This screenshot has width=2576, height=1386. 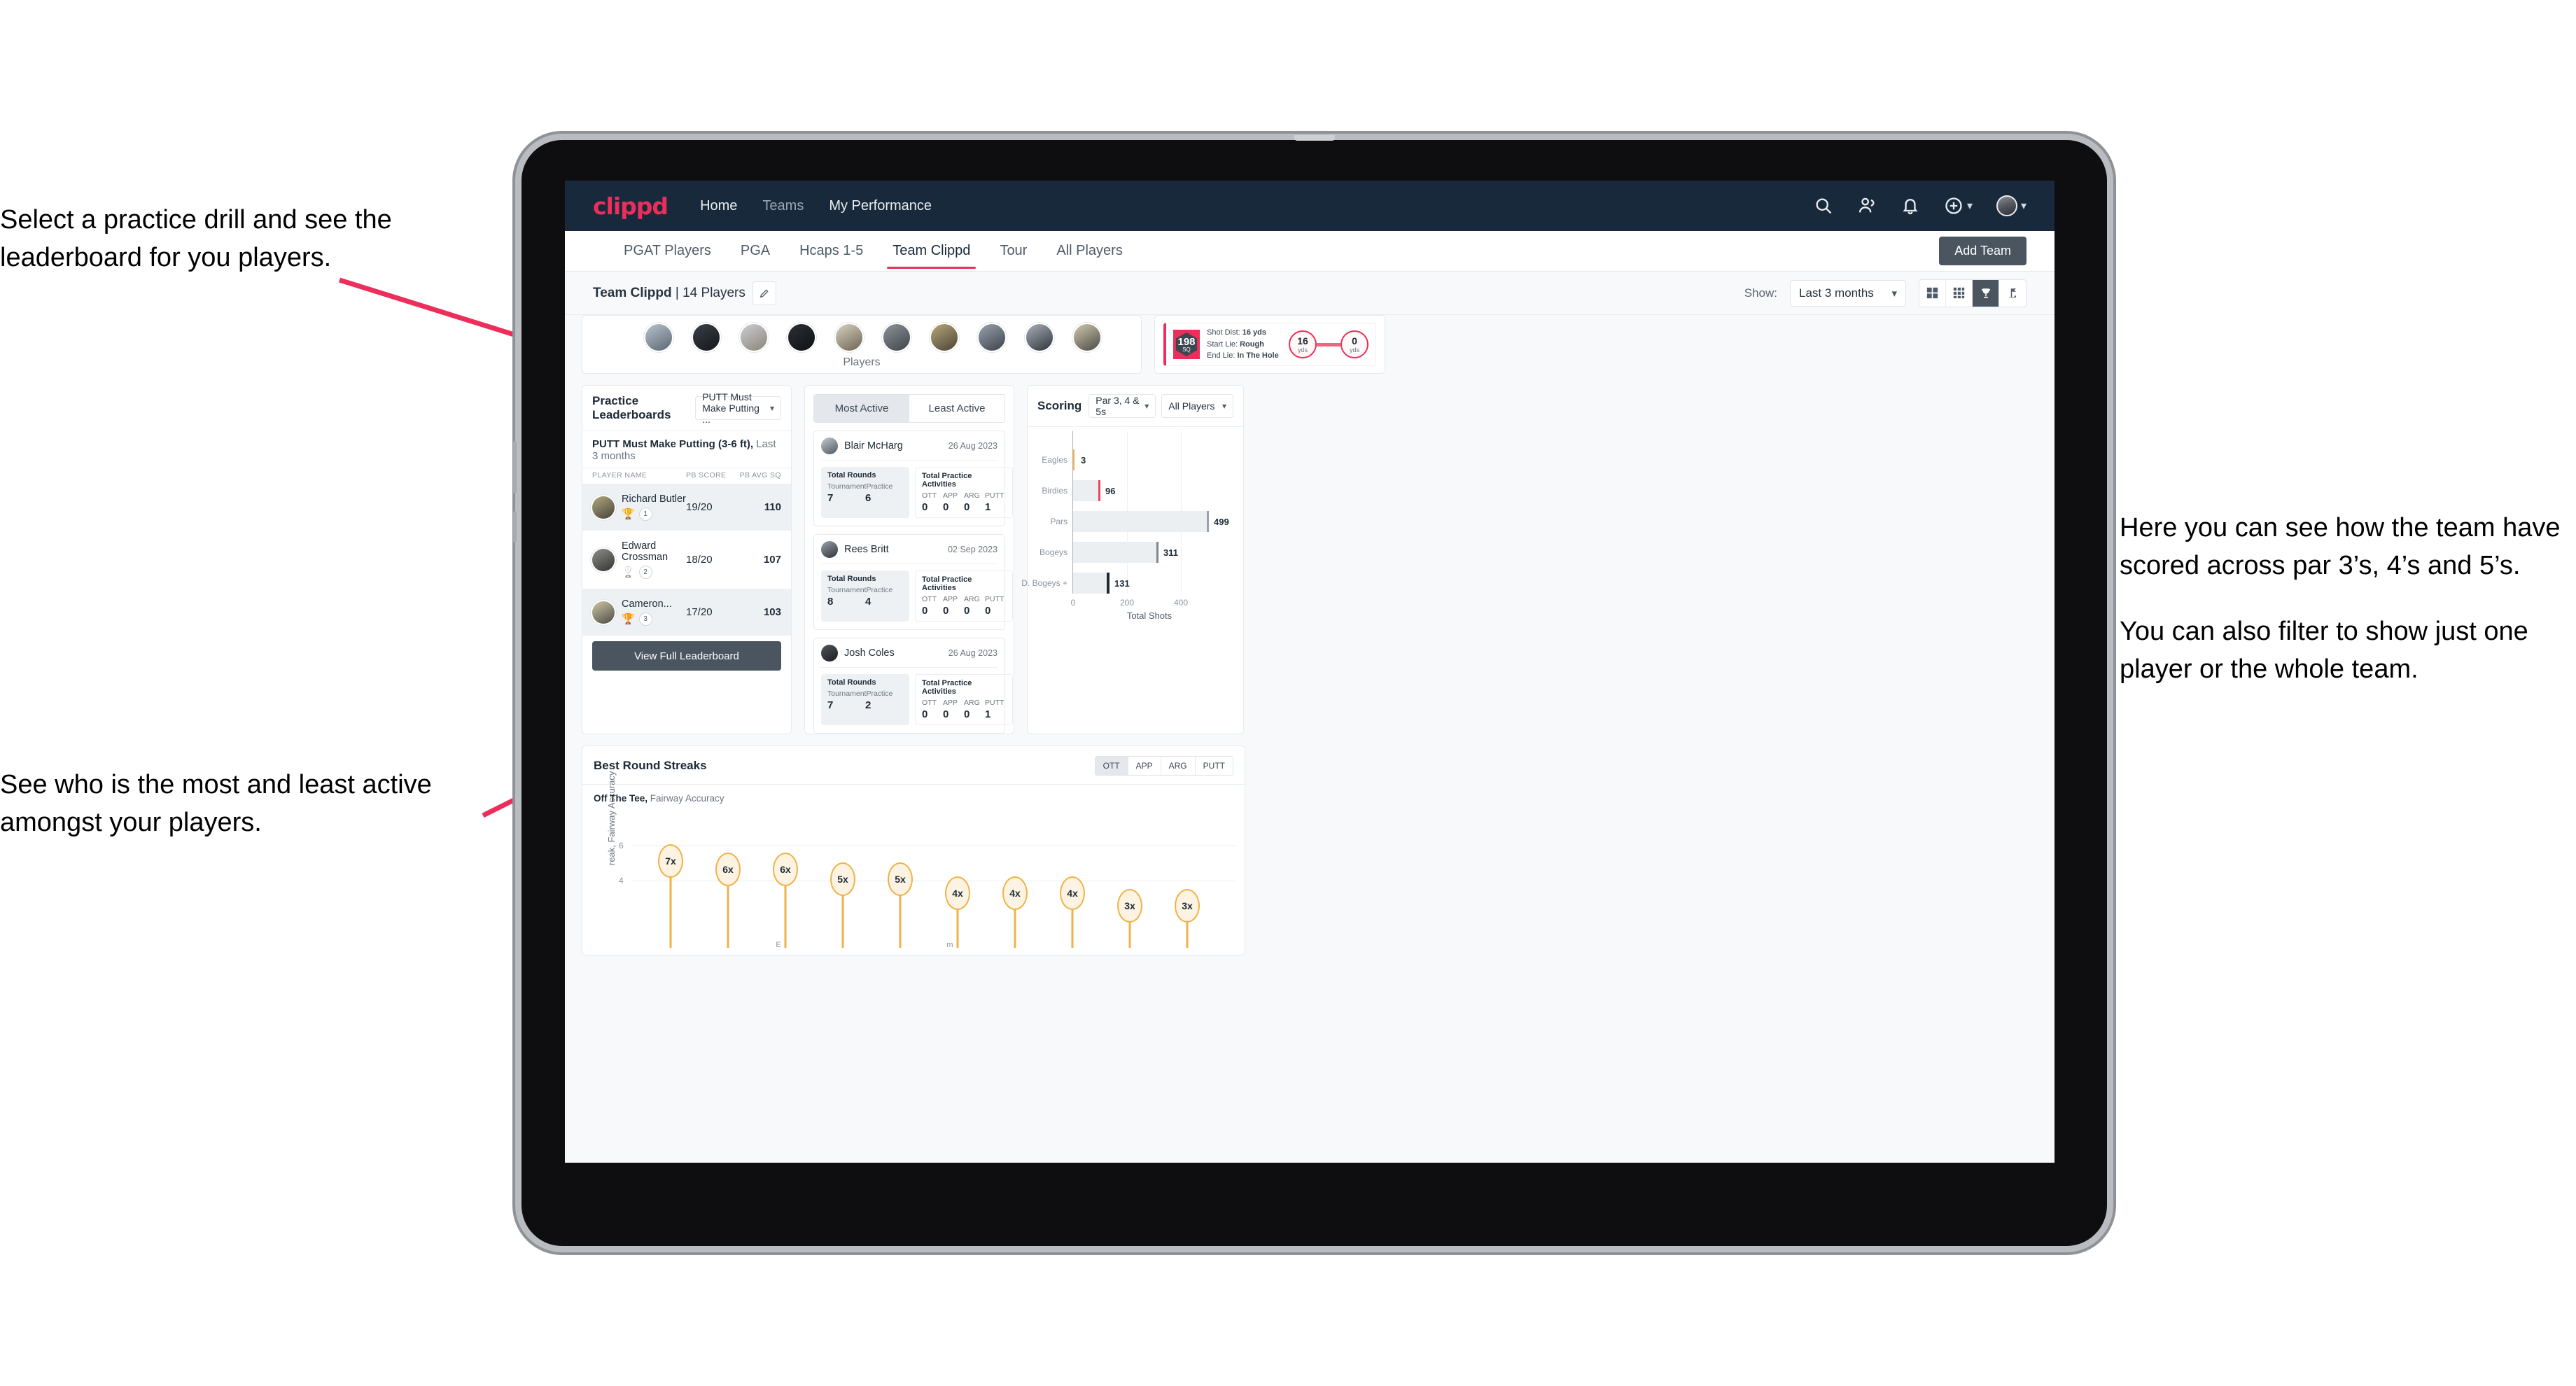 I want to click on value-app: 0, so click(x=946, y=611).